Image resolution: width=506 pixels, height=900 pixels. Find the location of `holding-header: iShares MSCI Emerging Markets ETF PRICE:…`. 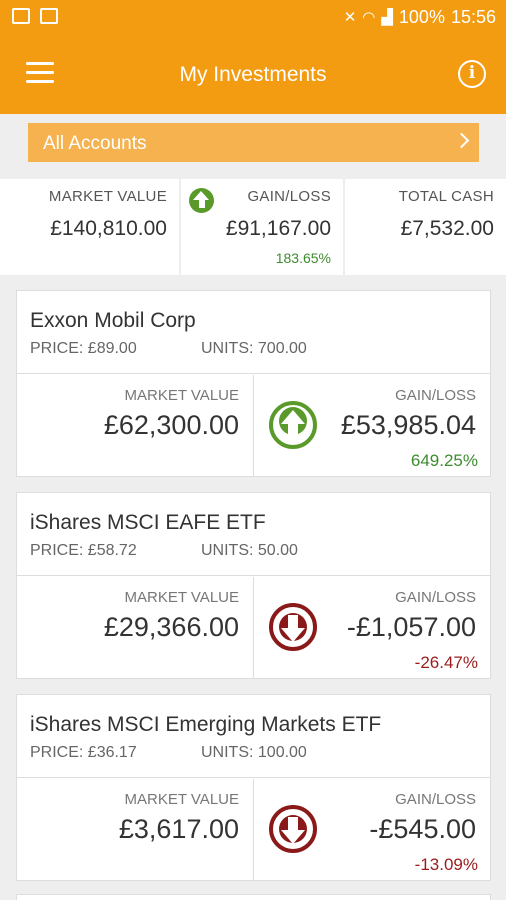

holding-header: iShares MSCI Emerging Markets ETF PRICE:… is located at coordinates (253, 736).